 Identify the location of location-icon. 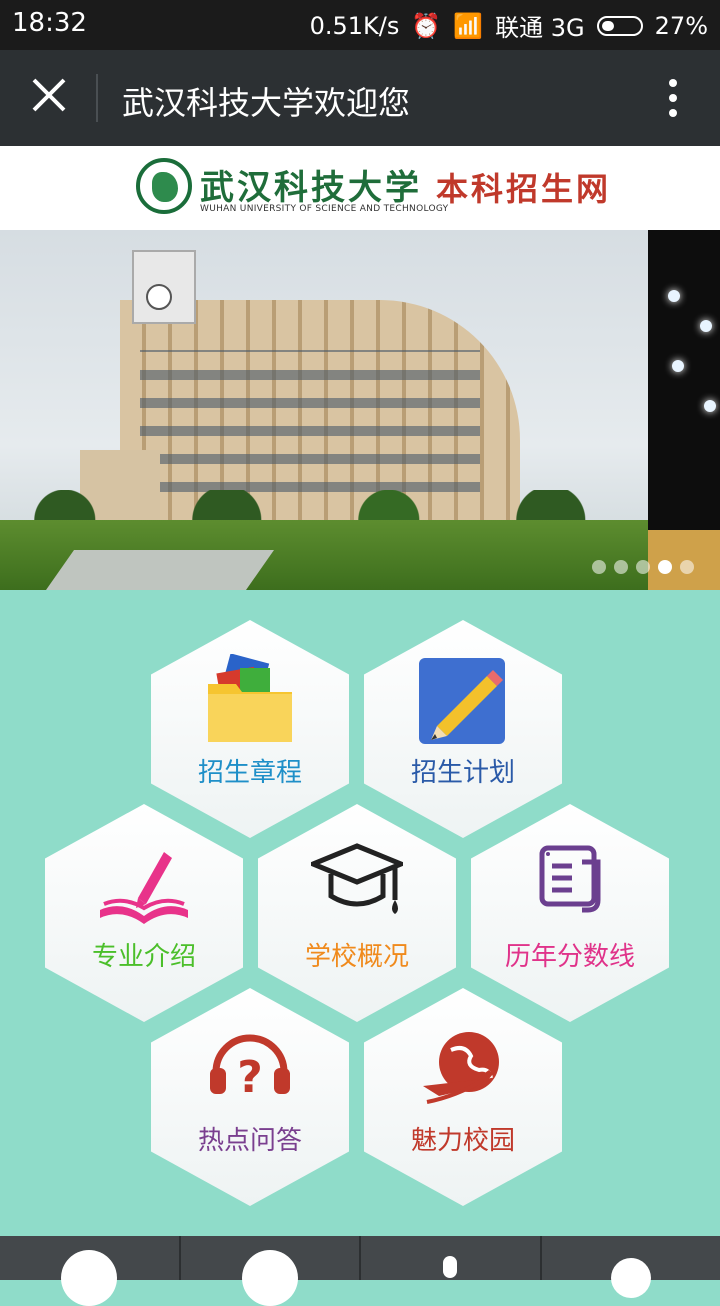
(450, 1267).